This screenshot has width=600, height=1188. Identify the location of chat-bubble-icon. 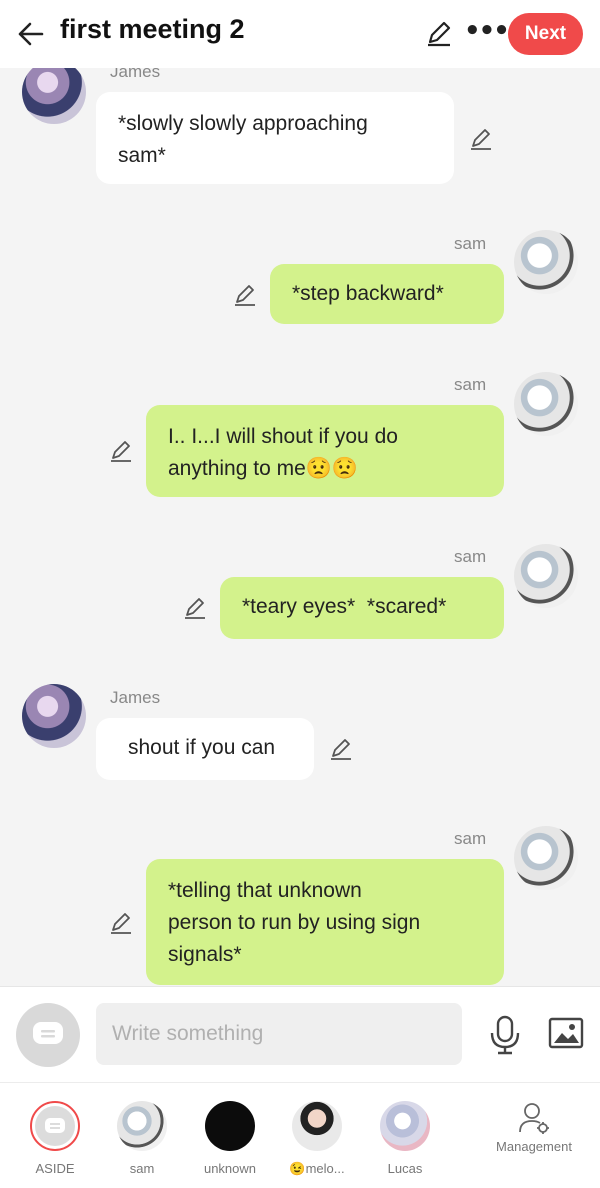
(48, 1033).